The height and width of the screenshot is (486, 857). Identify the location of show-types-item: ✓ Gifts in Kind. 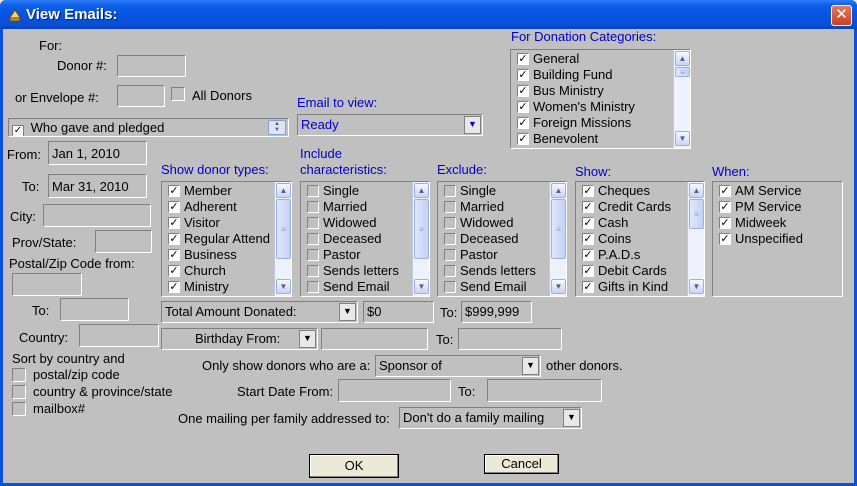
(631, 287).